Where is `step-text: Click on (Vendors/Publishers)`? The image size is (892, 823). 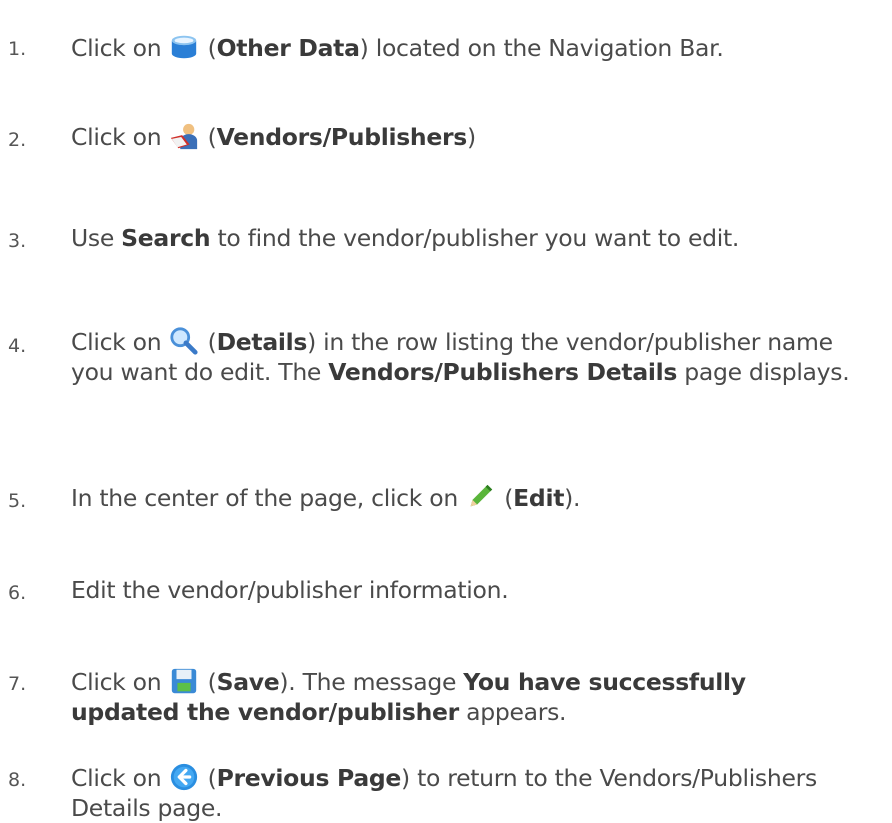
step-text: Click on (Vendors/Publishers) is located at coordinates (273, 137).